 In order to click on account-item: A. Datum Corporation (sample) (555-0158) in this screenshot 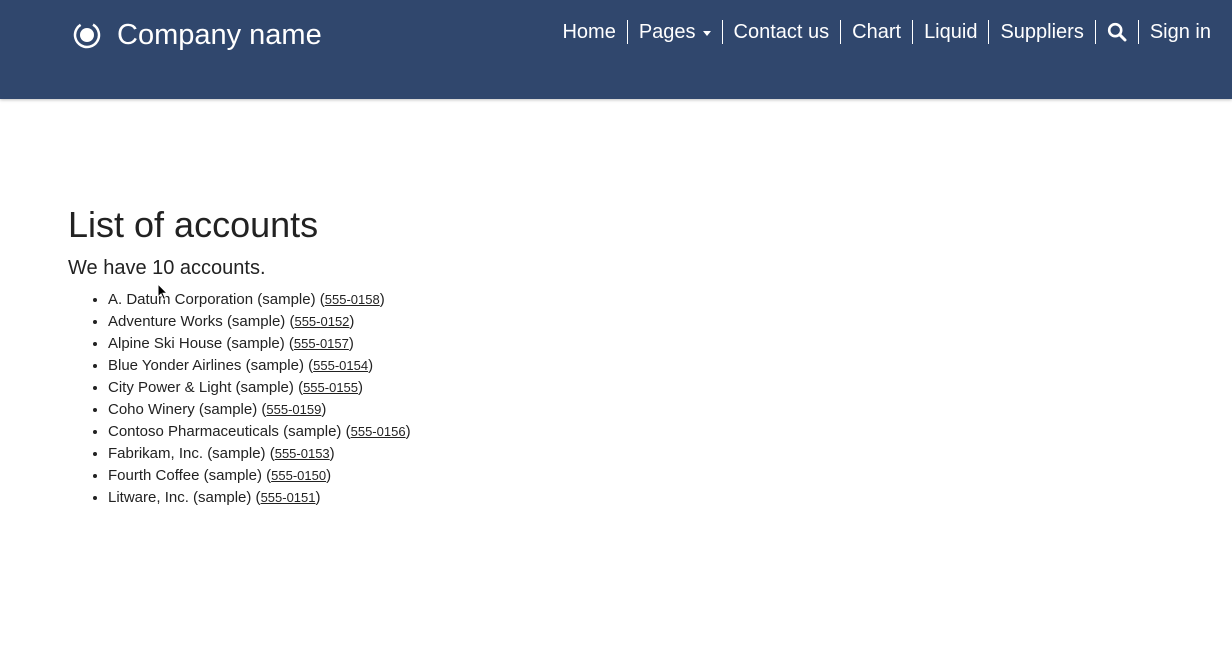, I will do `click(259, 300)`.